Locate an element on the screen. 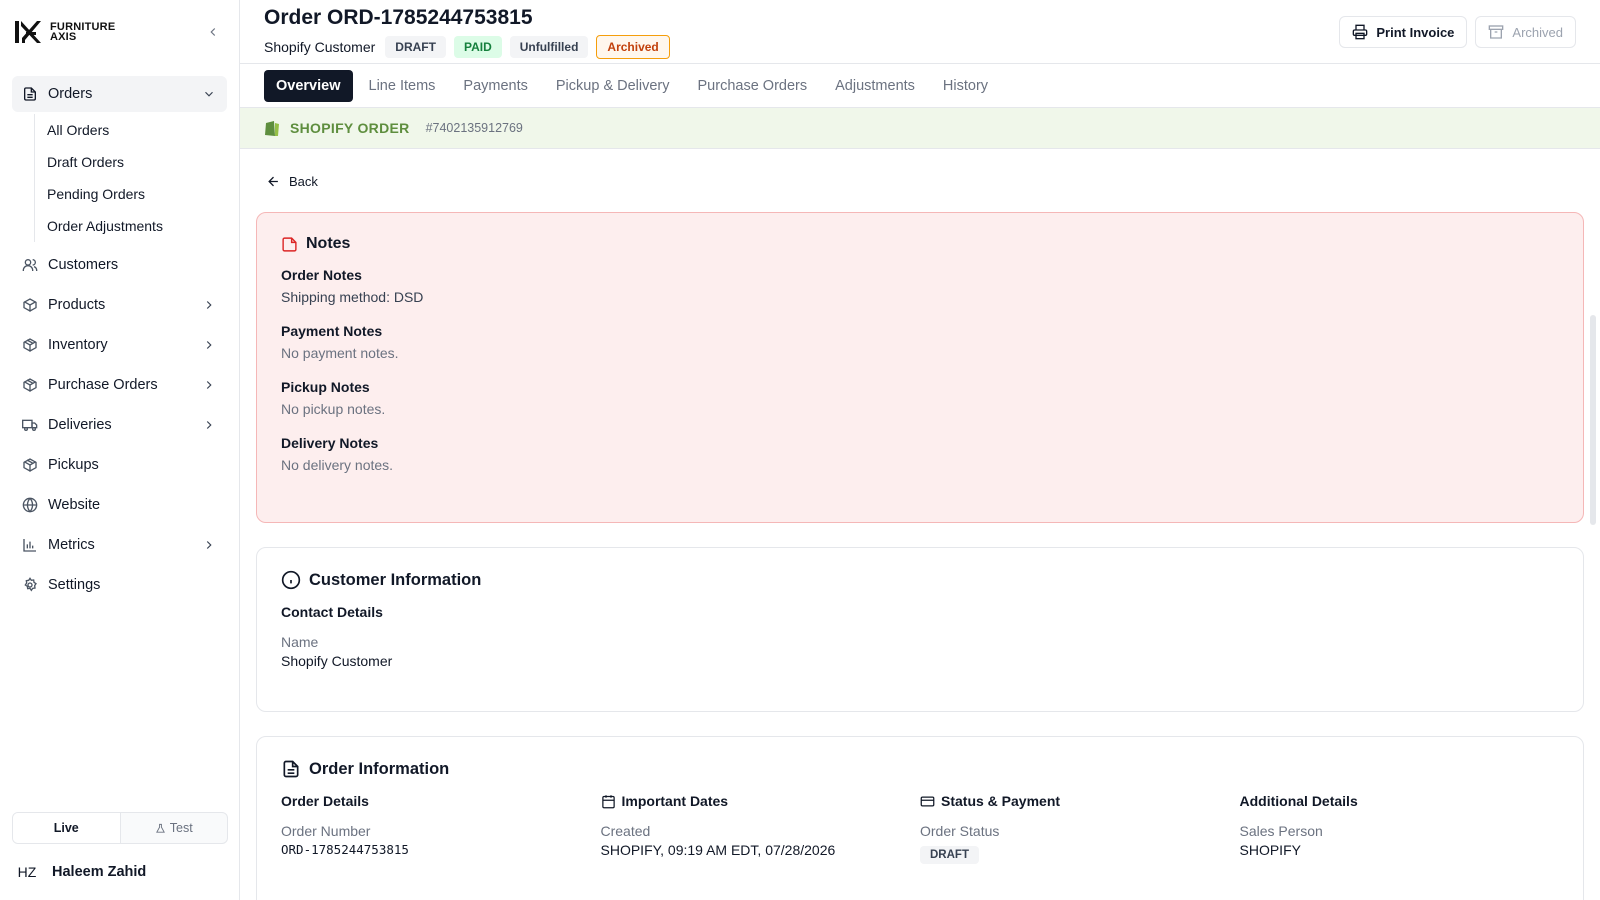 The height and width of the screenshot is (900, 1600). print-invoice-label: Print Invoice is located at coordinates (1415, 32).